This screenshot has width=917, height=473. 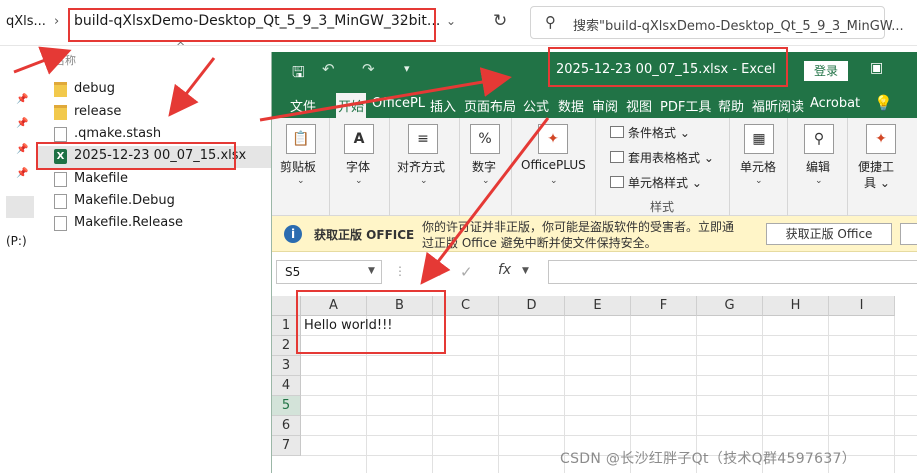 What do you see at coordinates (876, 166) in the screenshot?
I see `quick-tools-label: 便捷工` at bounding box center [876, 166].